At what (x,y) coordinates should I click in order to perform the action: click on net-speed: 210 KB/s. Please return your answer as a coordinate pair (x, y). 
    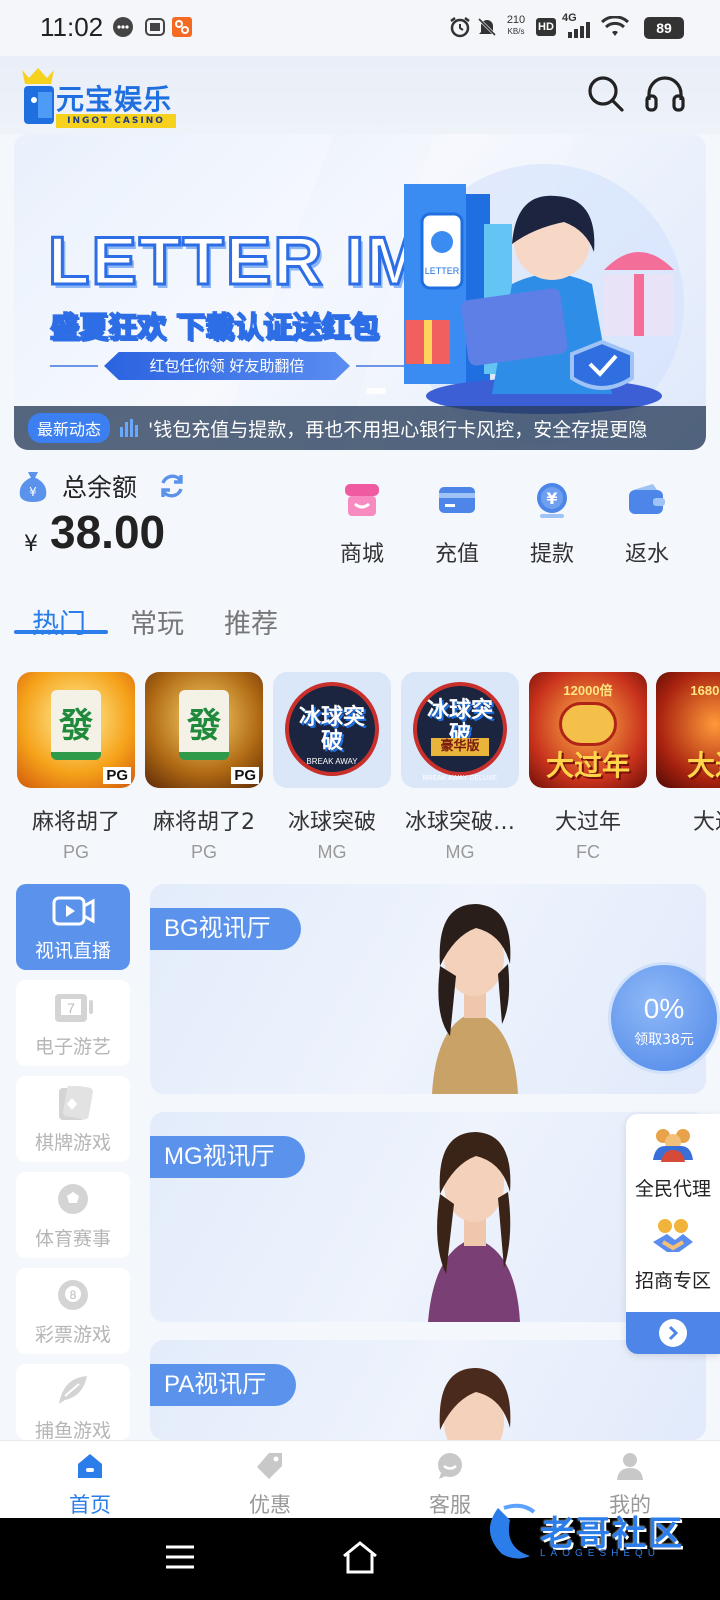
    Looking at the image, I should click on (516, 25).